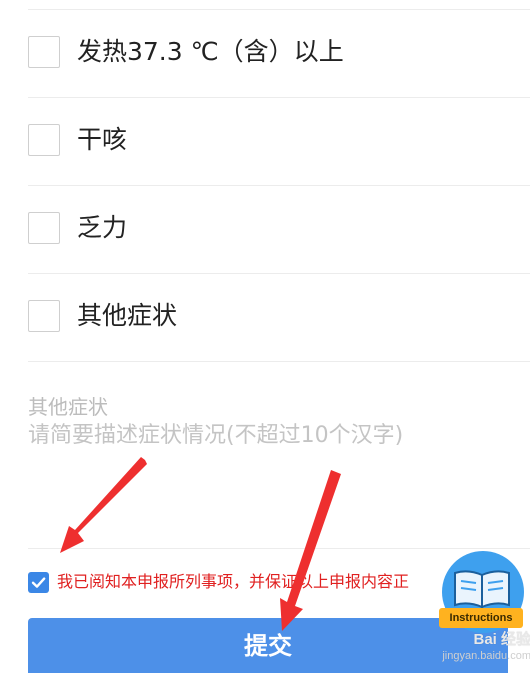 The height and width of the screenshot is (673, 530). Describe the element at coordinates (481, 618) in the screenshot. I see `watermark-tag: Instructions` at that location.